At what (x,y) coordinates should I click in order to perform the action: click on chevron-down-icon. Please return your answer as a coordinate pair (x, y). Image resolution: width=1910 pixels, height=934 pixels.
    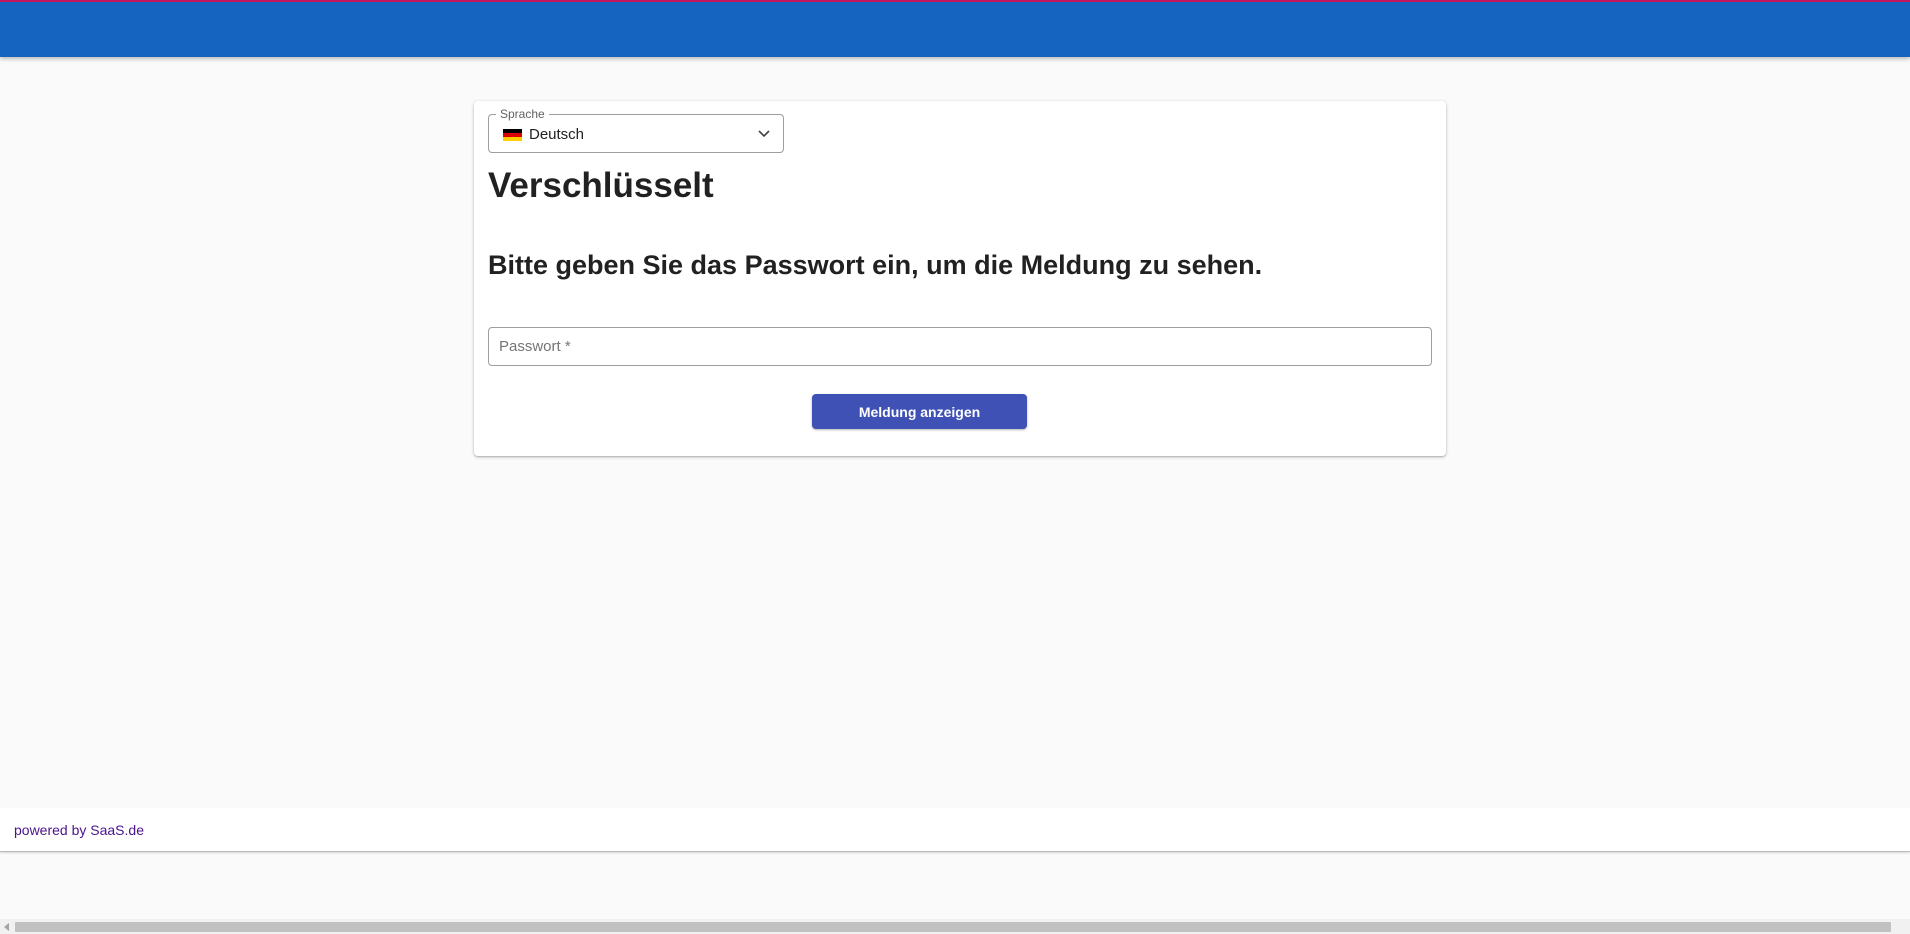
    Looking at the image, I should click on (764, 134).